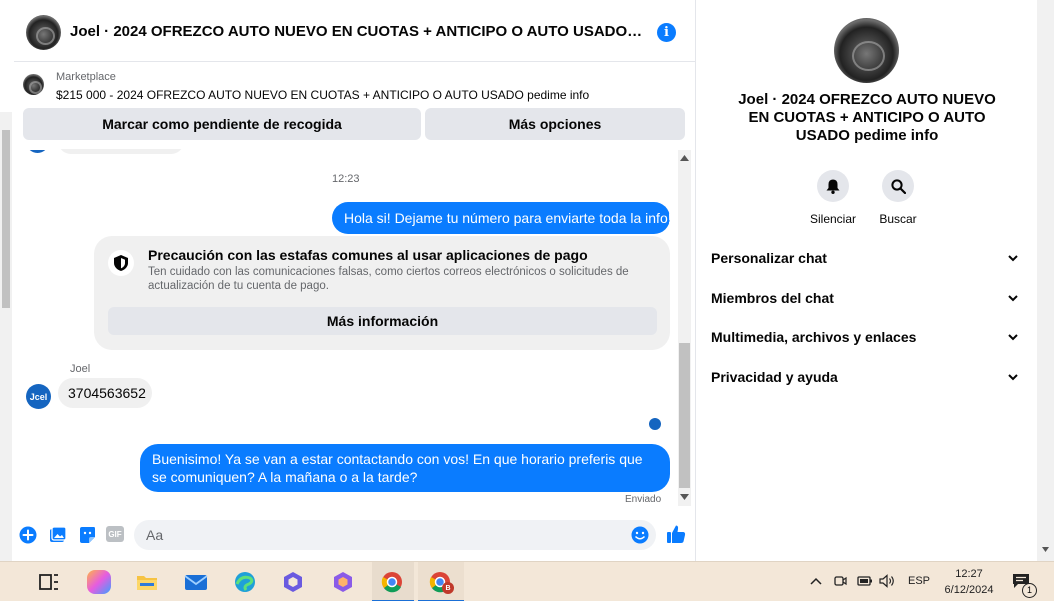  I want to click on emoji-icon, so click(640, 535).